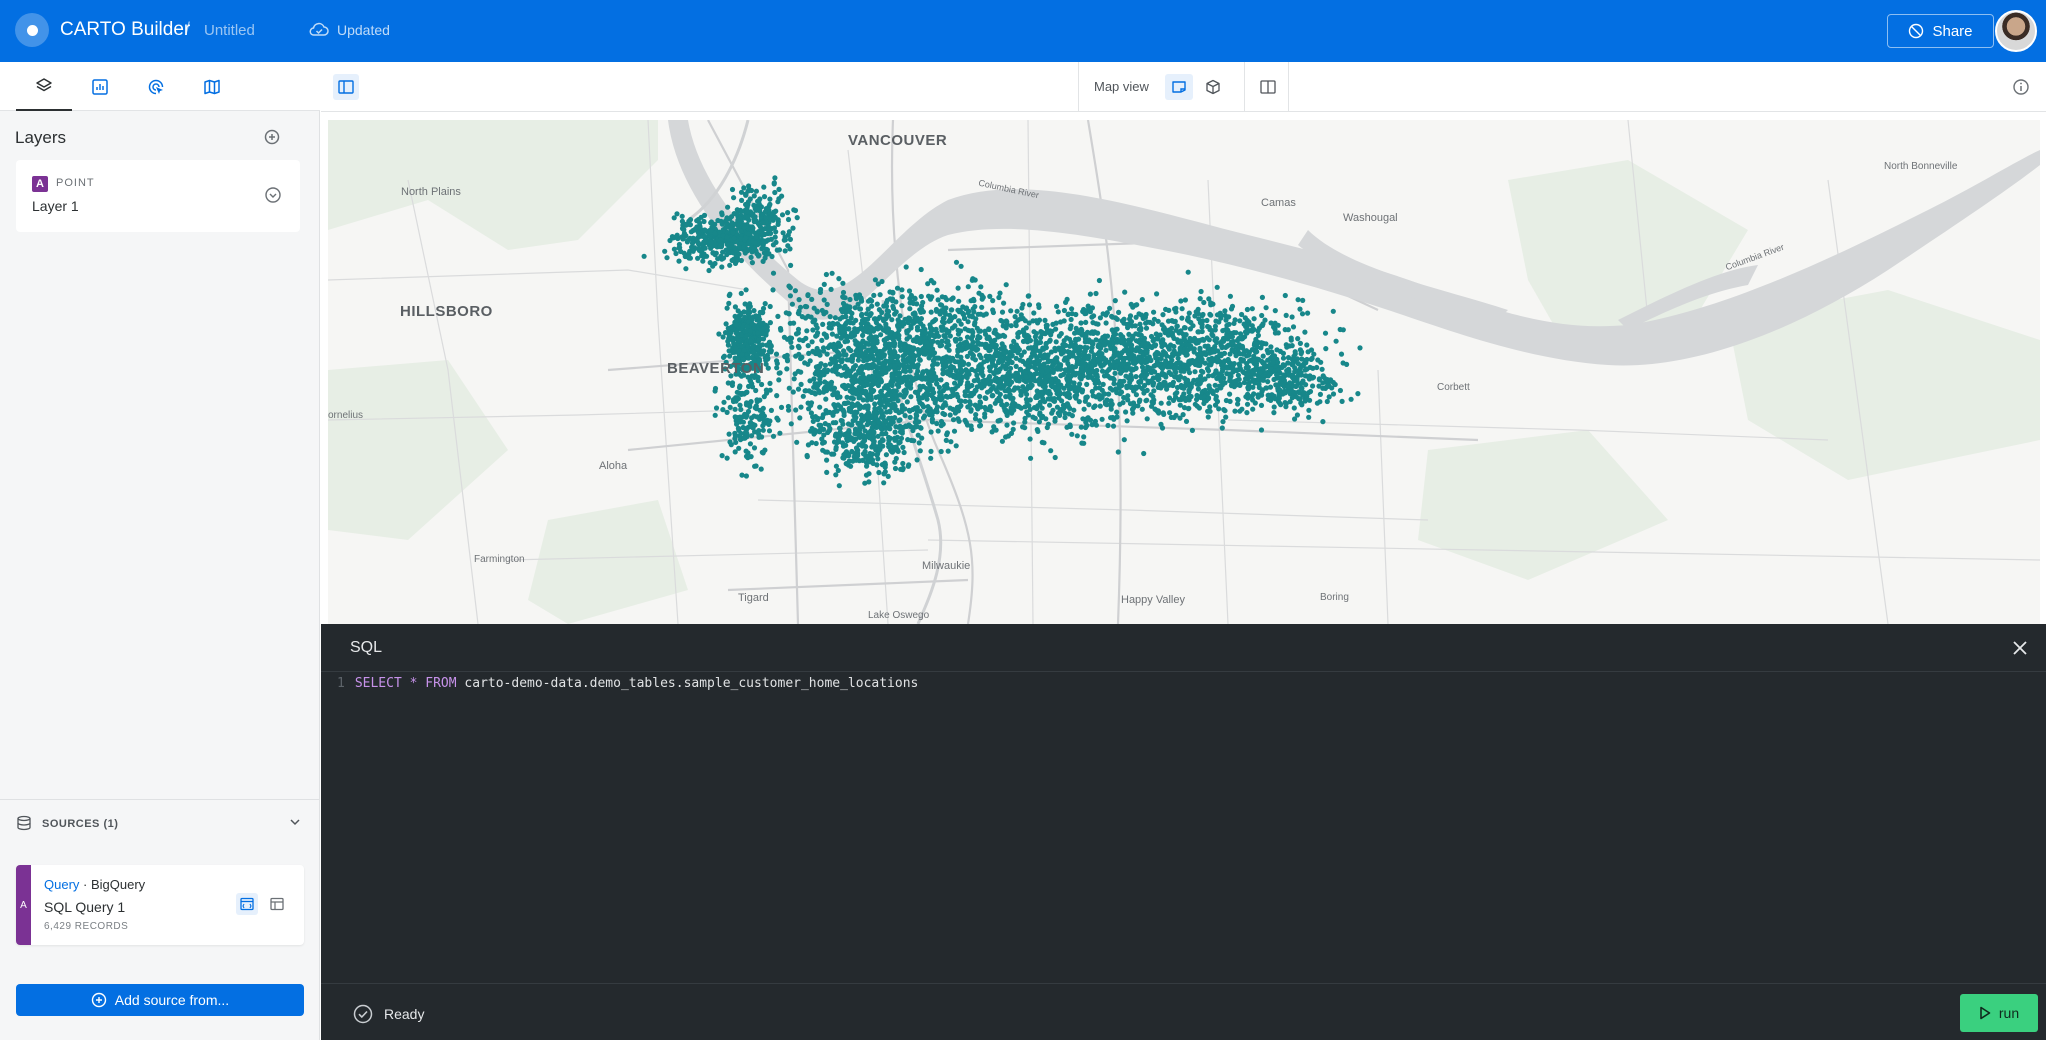  What do you see at coordinates (272, 137) in the screenshot?
I see `add-layer-icon` at bounding box center [272, 137].